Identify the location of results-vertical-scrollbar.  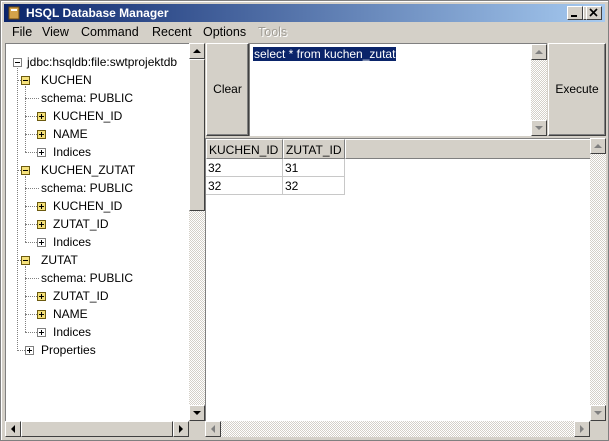
(598, 279).